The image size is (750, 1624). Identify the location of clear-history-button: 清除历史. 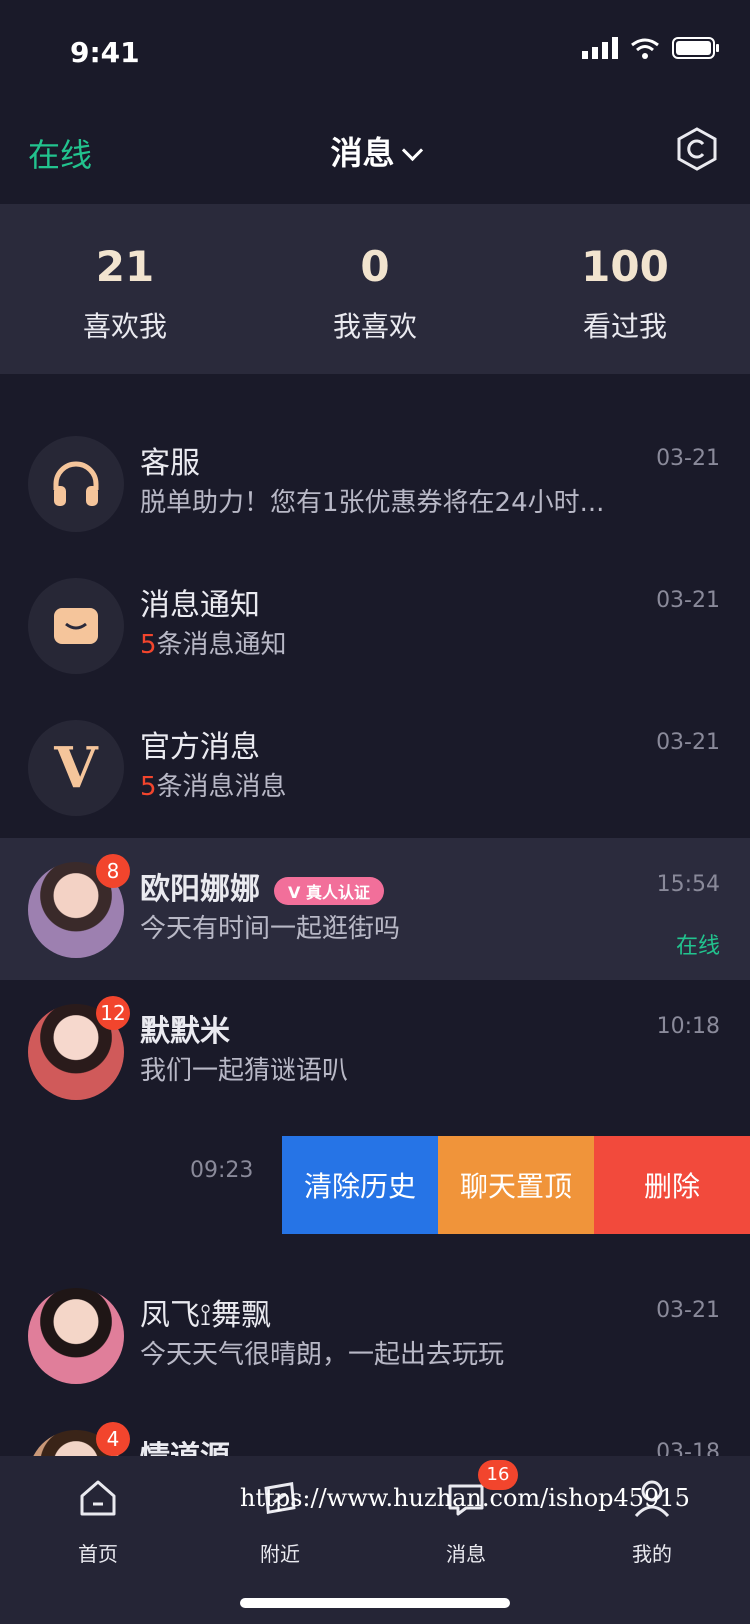
(360, 1185).